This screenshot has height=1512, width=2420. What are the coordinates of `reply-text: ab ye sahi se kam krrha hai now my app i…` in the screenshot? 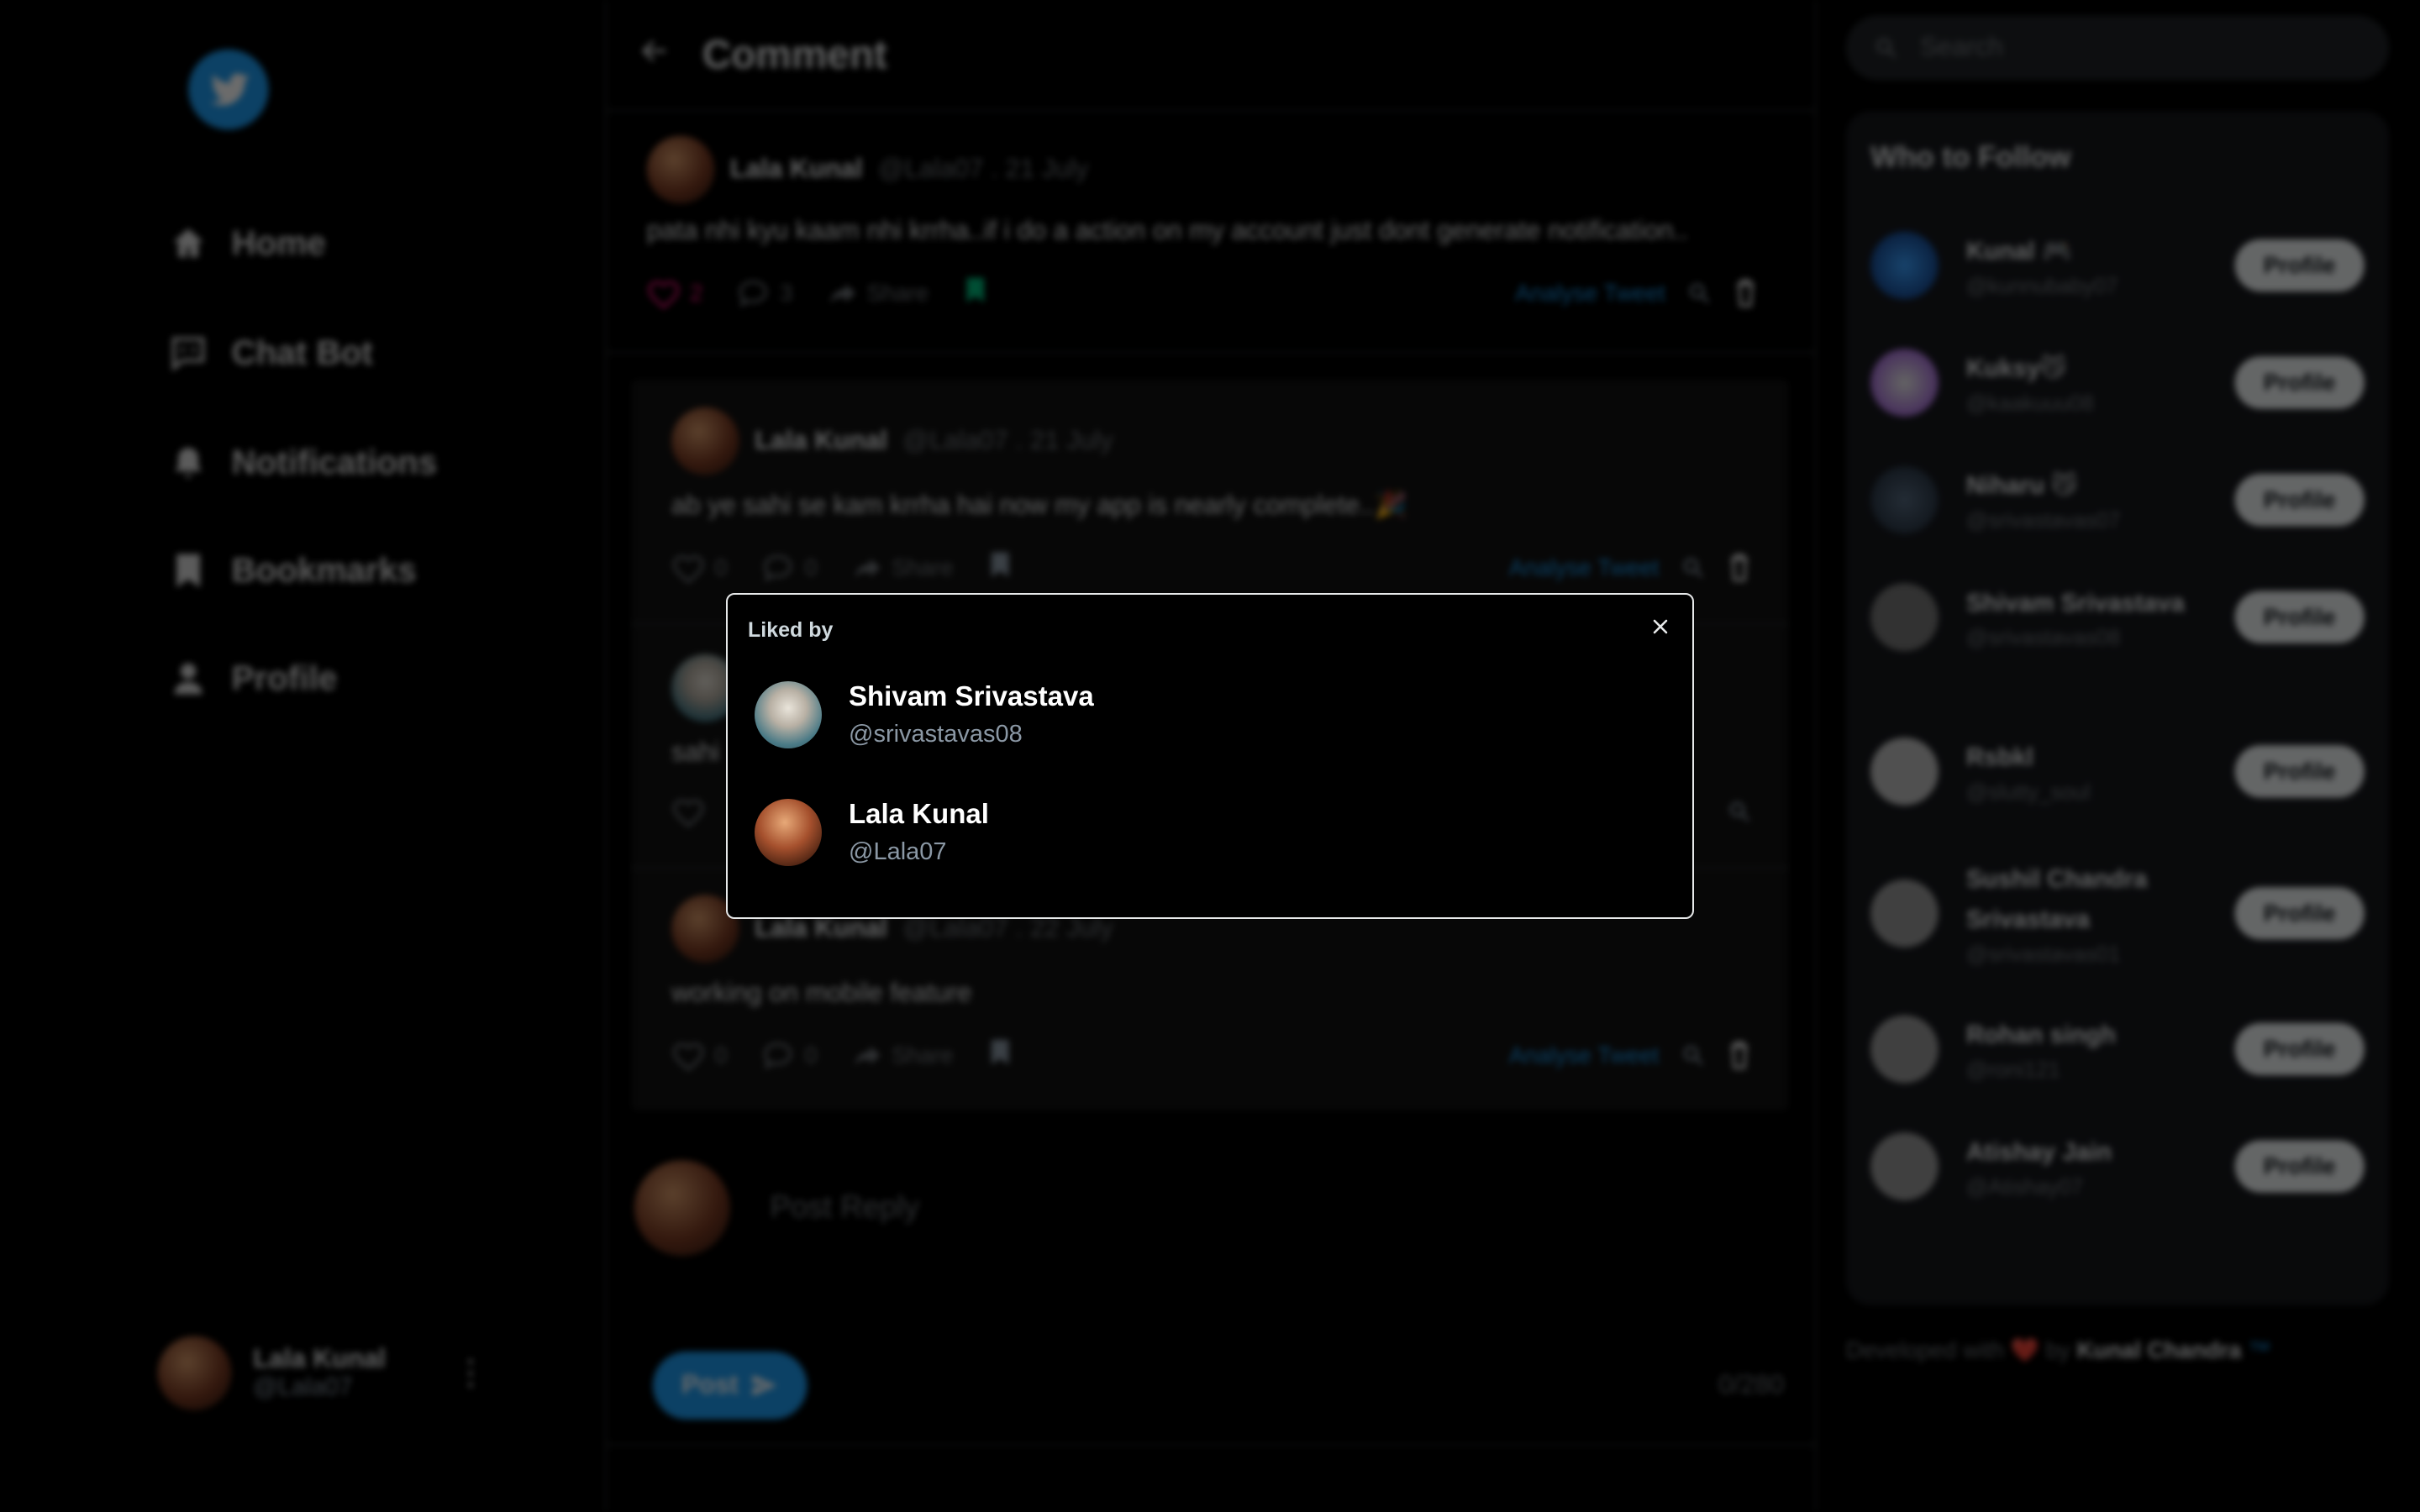 It's located at (1039, 505).